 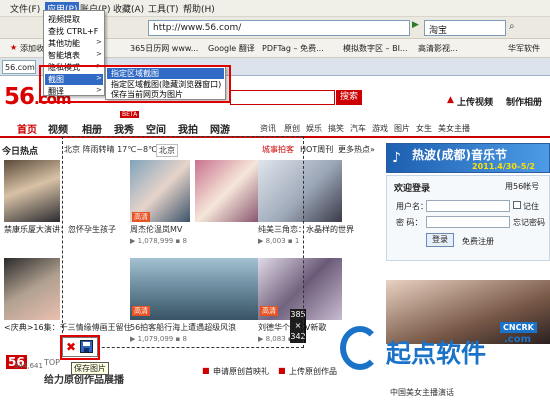 What do you see at coordinates (336, 128) in the screenshot?
I see `subnav-item: 搞笑` at bounding box center [336, 128].